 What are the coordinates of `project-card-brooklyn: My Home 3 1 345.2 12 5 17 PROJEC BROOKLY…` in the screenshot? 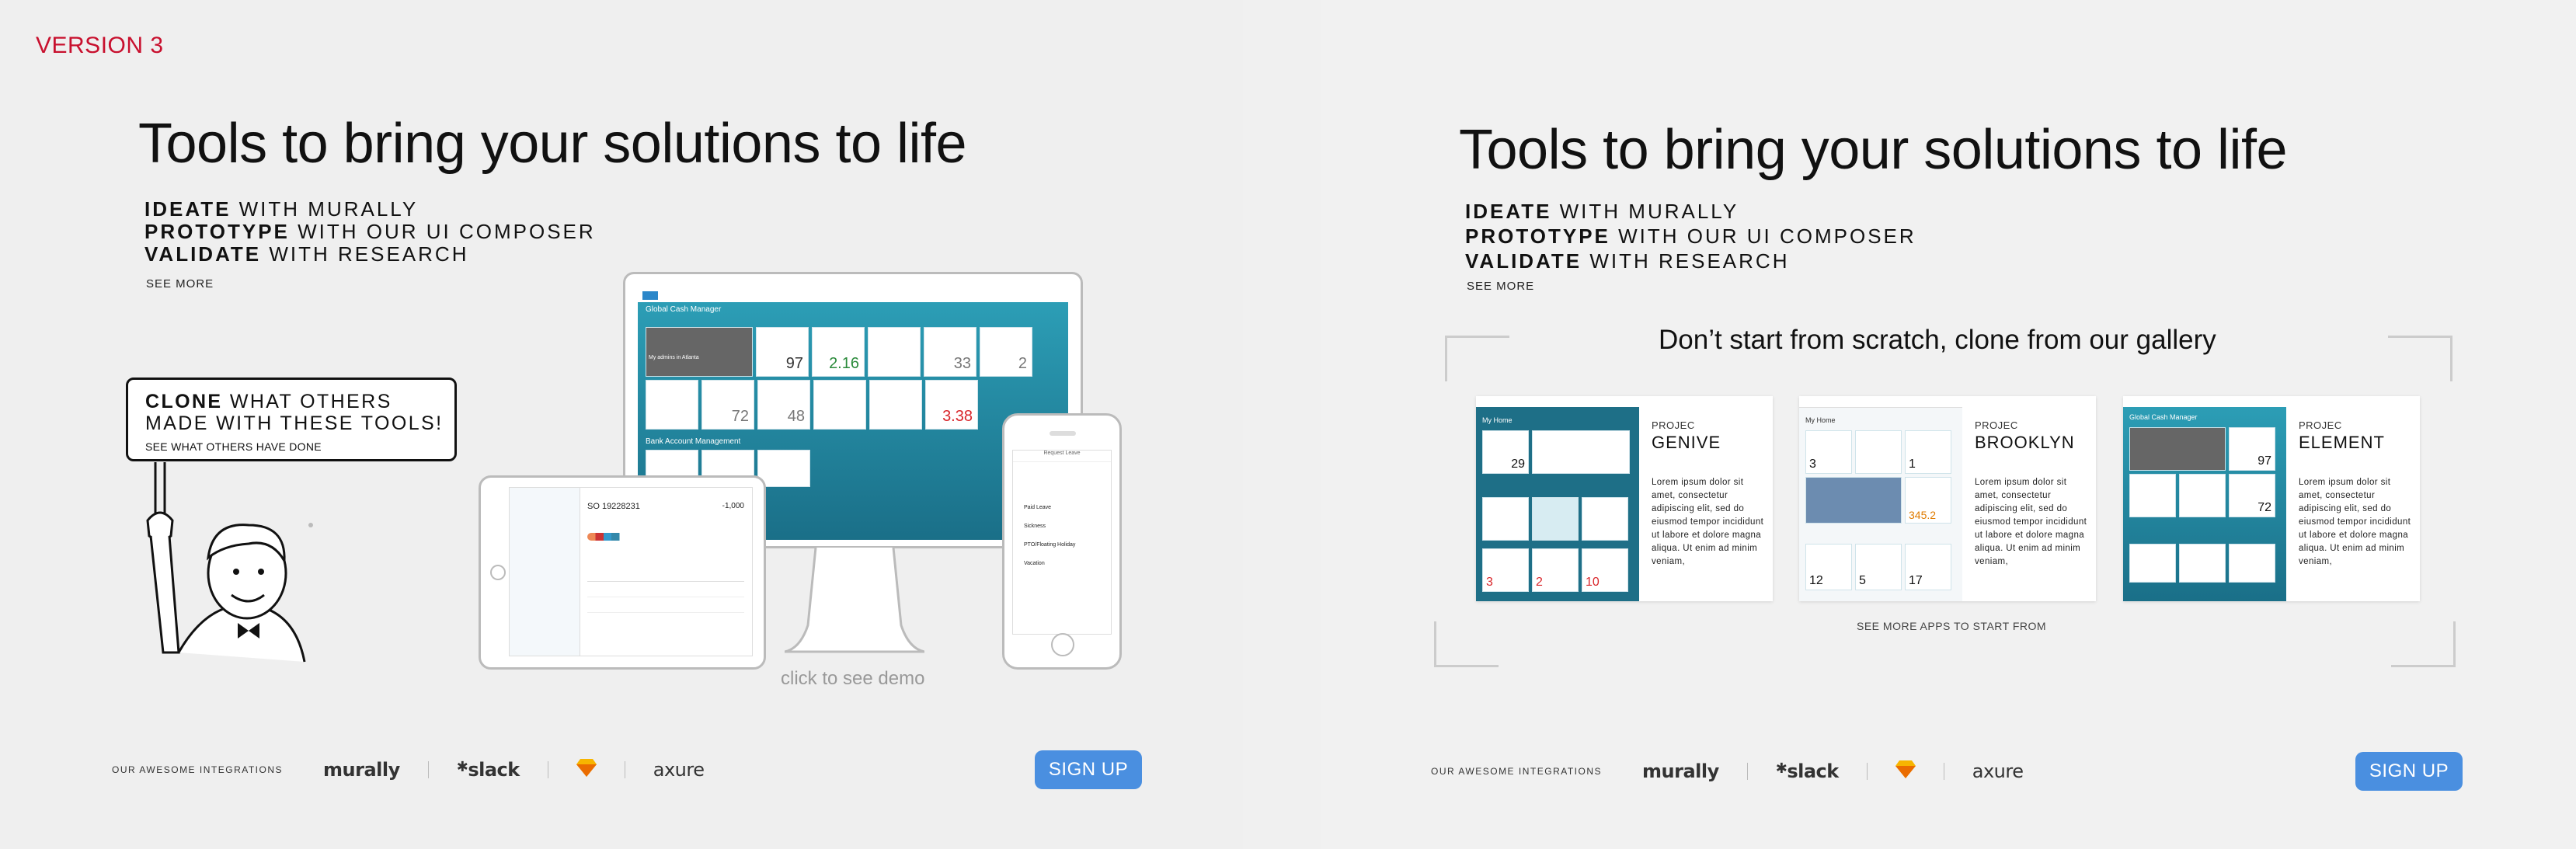 It's located at (1947, 498).